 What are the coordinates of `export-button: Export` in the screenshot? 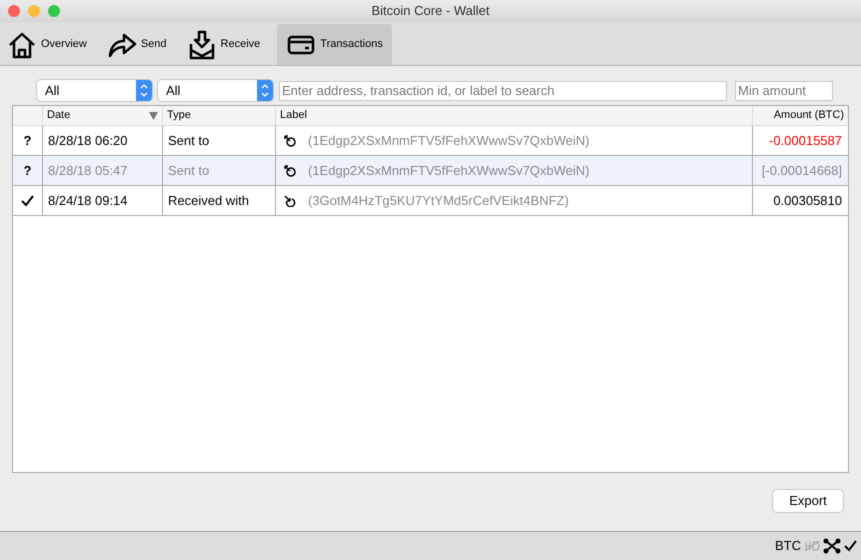 It's located at (808, 501).